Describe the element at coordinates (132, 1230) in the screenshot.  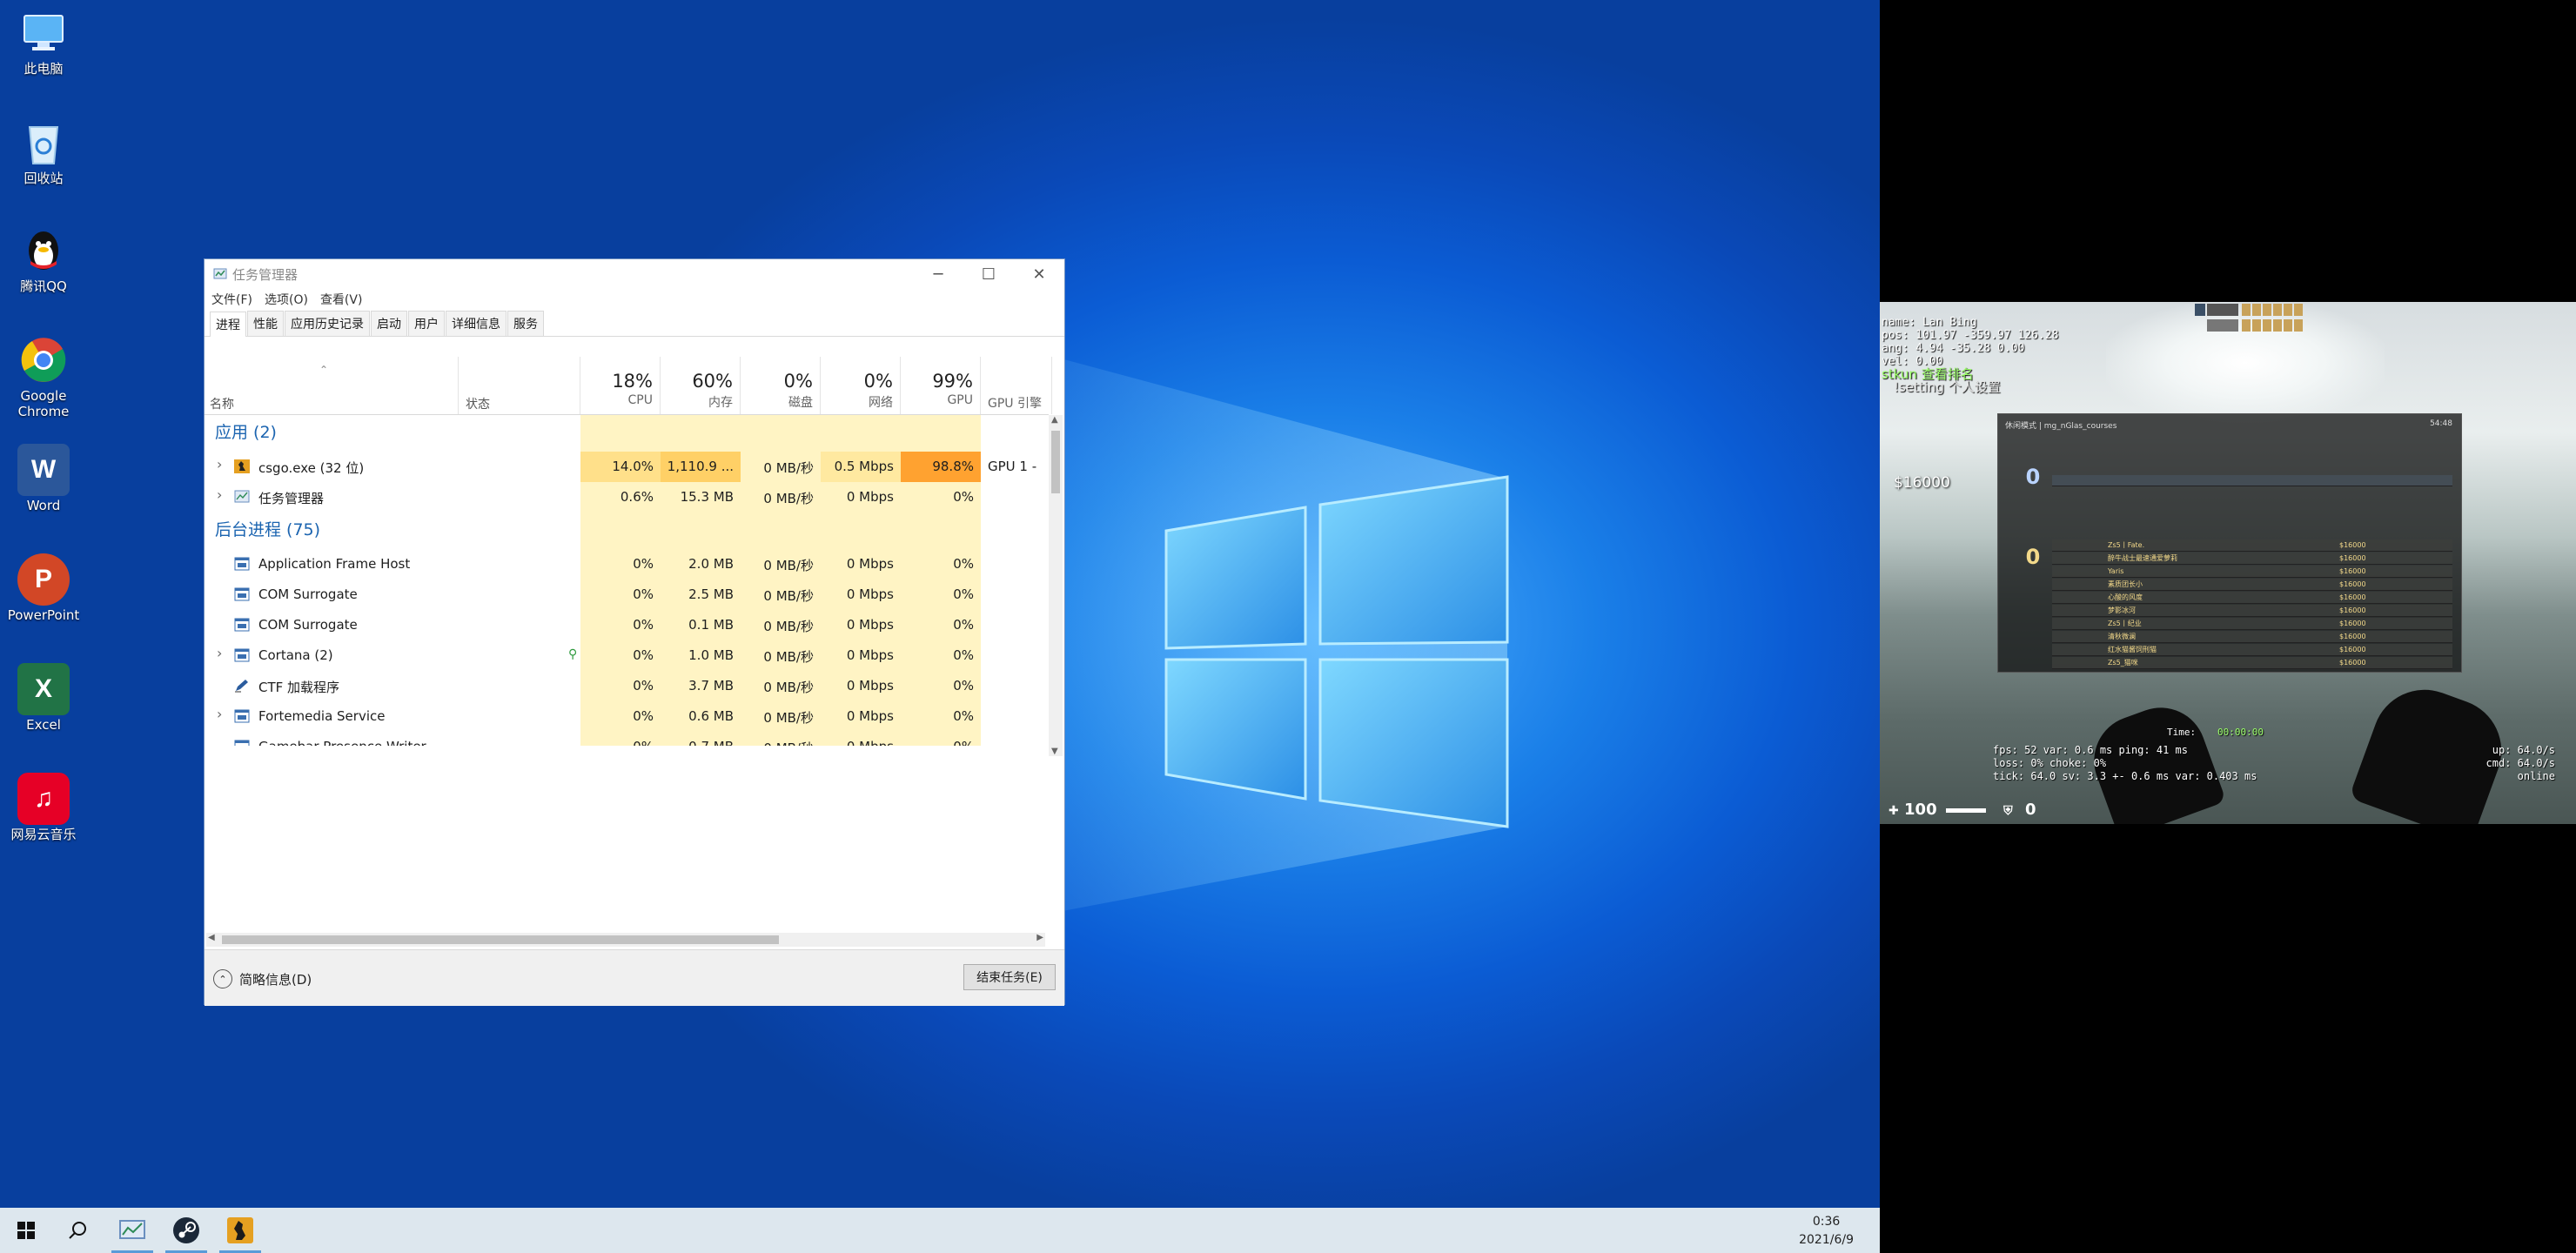
I see `taskbar-task-manager` at that location.